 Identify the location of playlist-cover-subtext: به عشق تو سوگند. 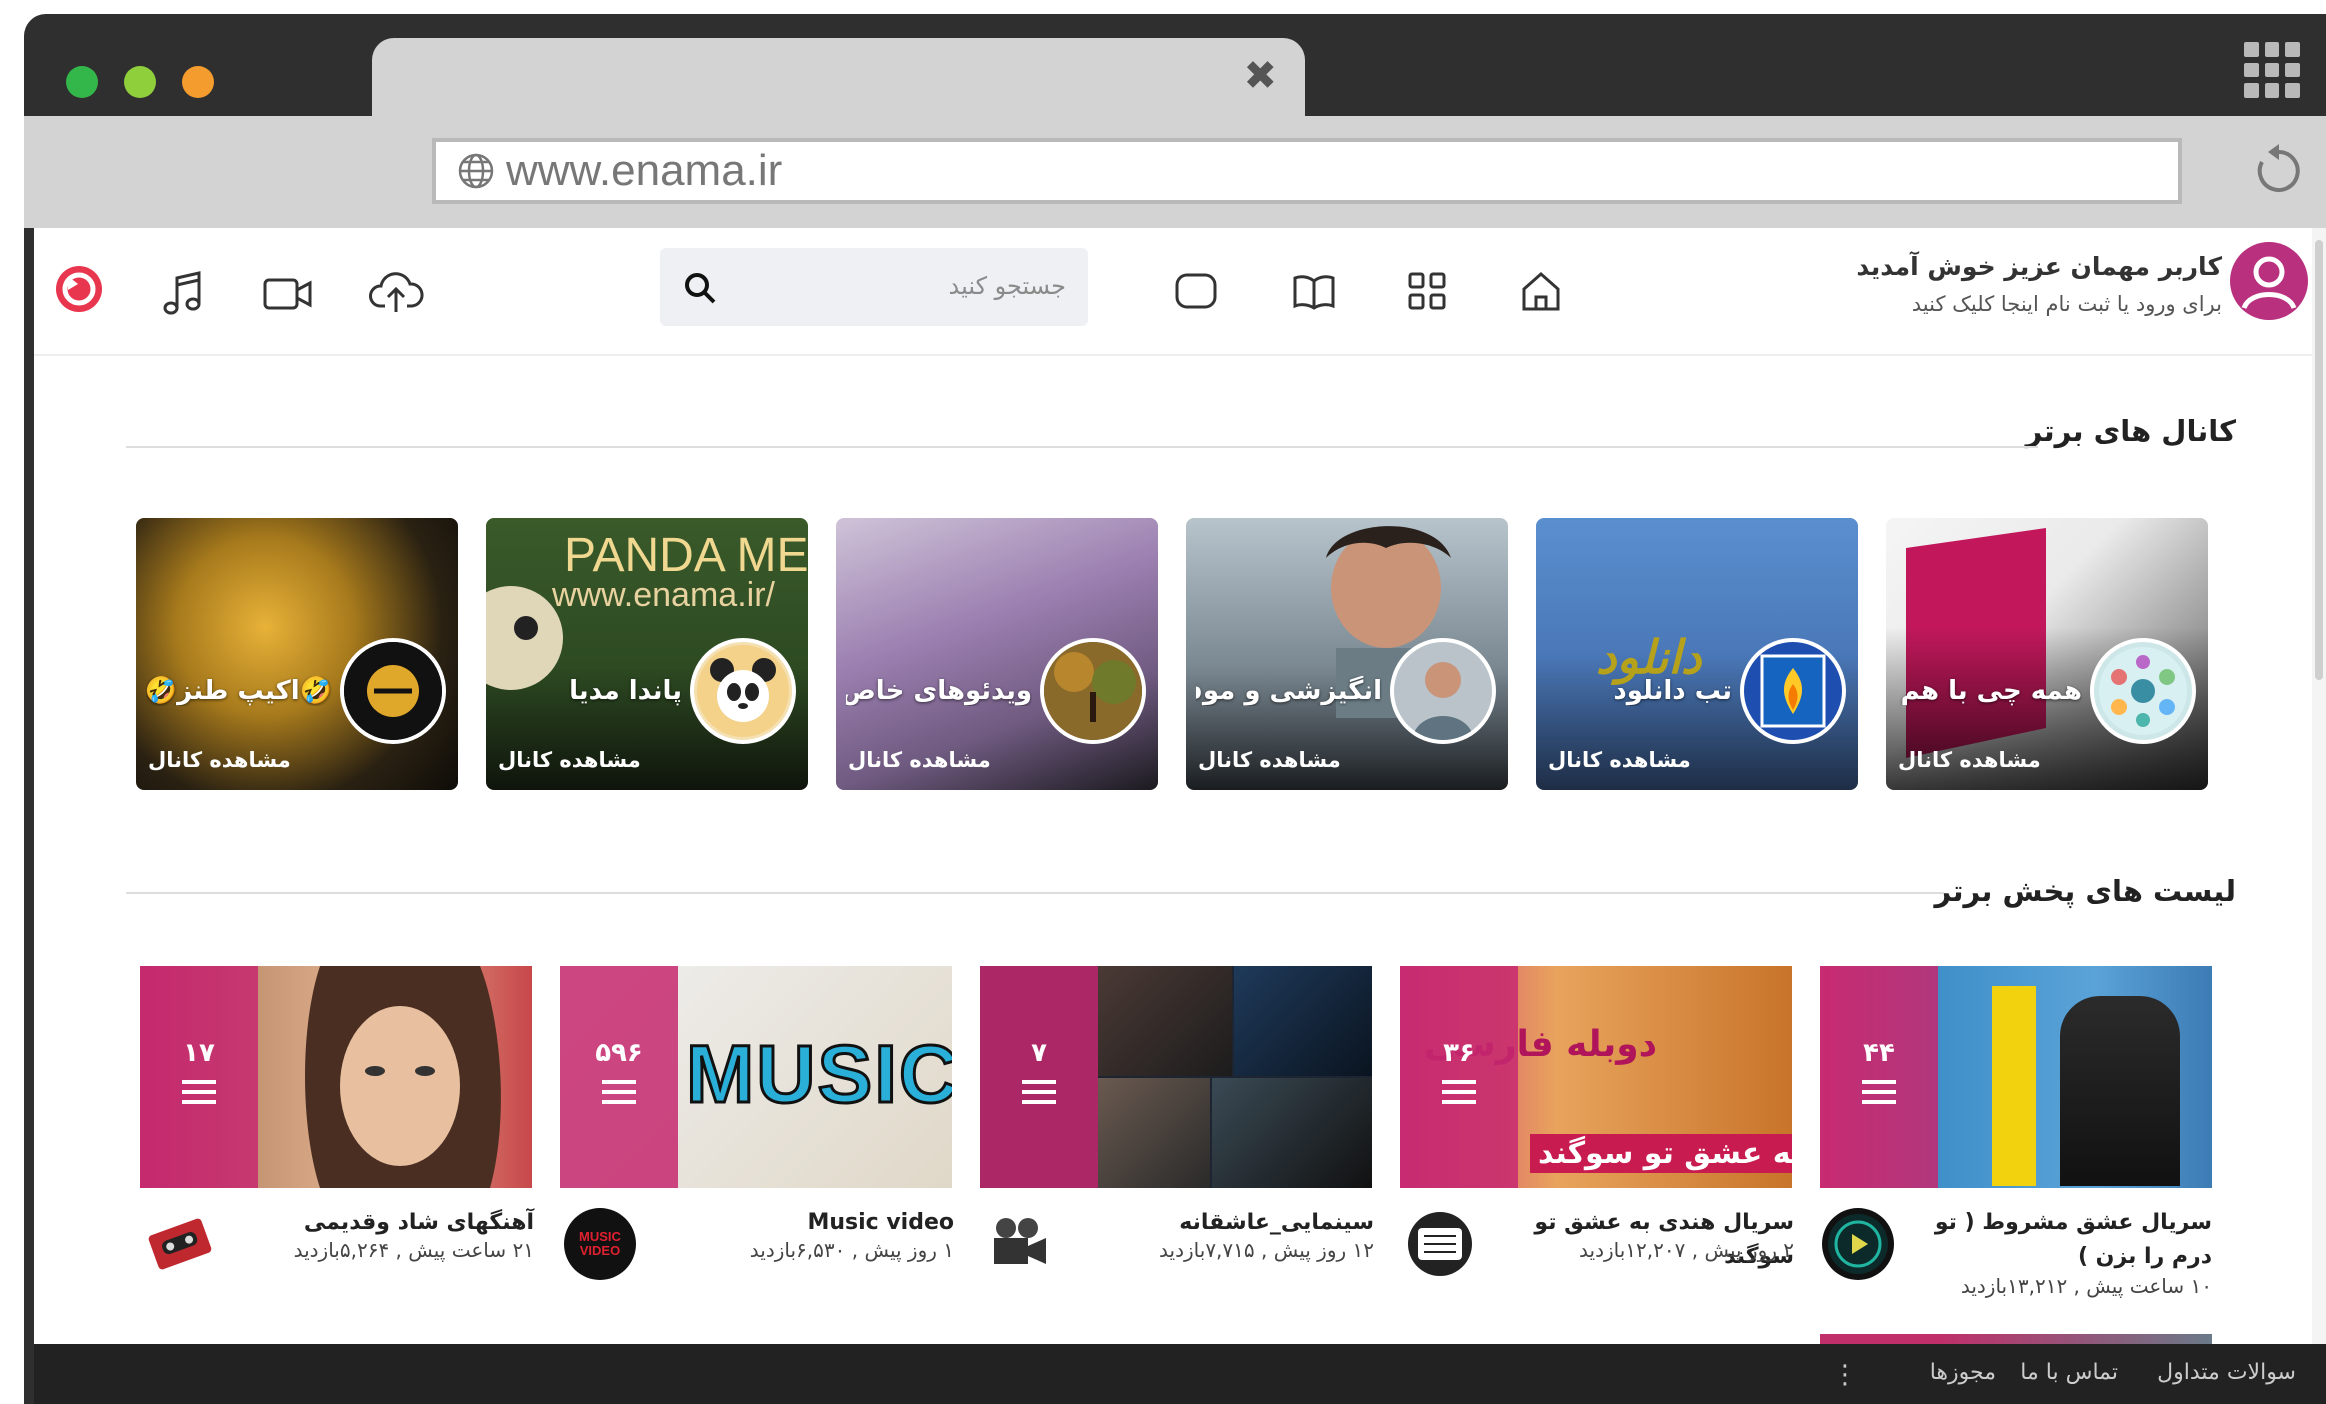
(1661, 1153).